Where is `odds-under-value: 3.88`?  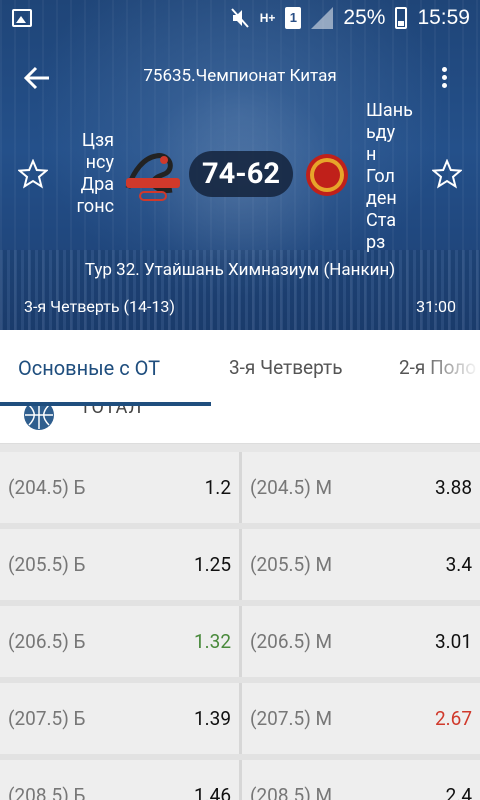 odds-under-value: 3.88 is located at coordinates (453, 487).